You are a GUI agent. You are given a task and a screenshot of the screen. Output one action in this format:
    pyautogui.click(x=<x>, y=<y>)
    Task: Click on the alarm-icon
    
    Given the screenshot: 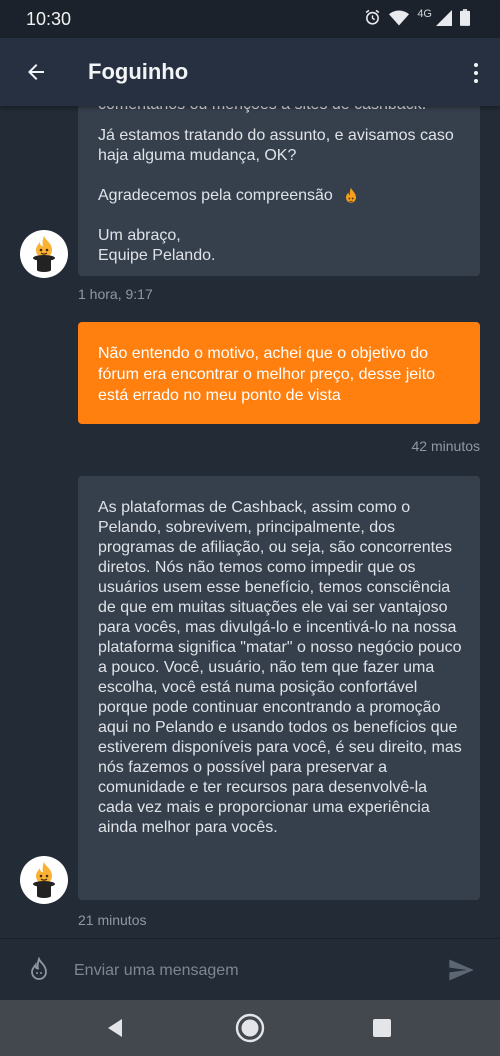 What is the action you would take?
    pyautogui.click(x=372, y=17)
    